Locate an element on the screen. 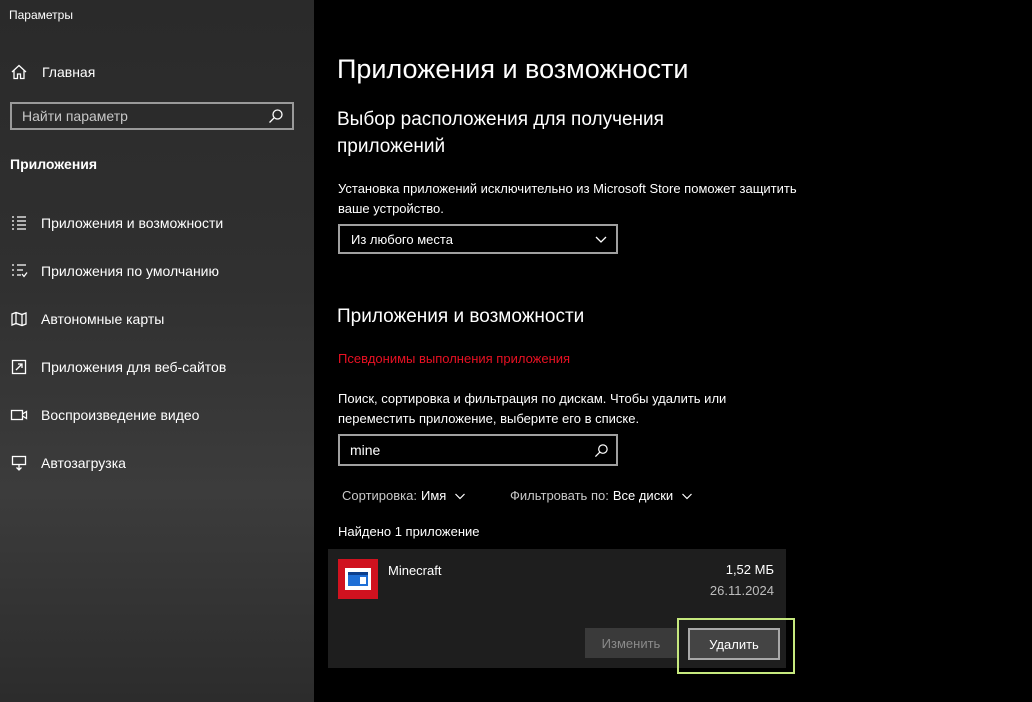 This screenshot has height=702, width=1032. map-icon is located at coordinates (19, 319).